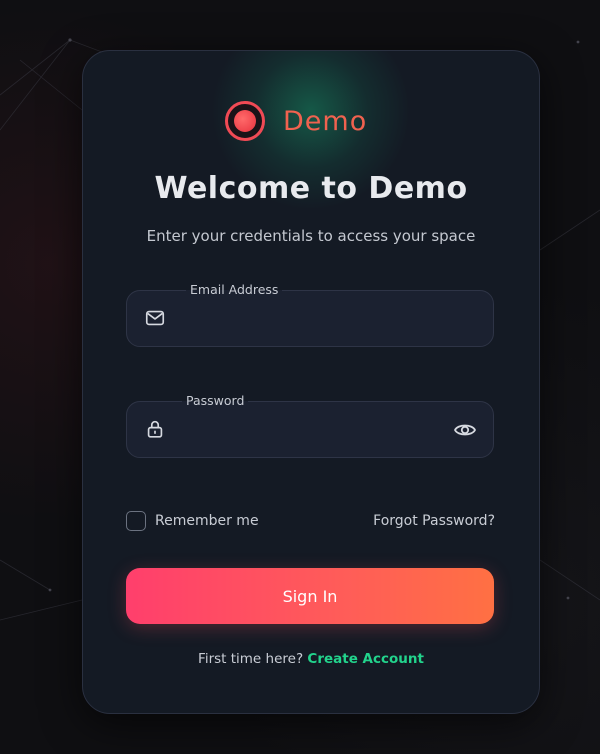 This screenshot has width=600, height=754. I want to click on remember-me-checkbox, so click(136, 521).